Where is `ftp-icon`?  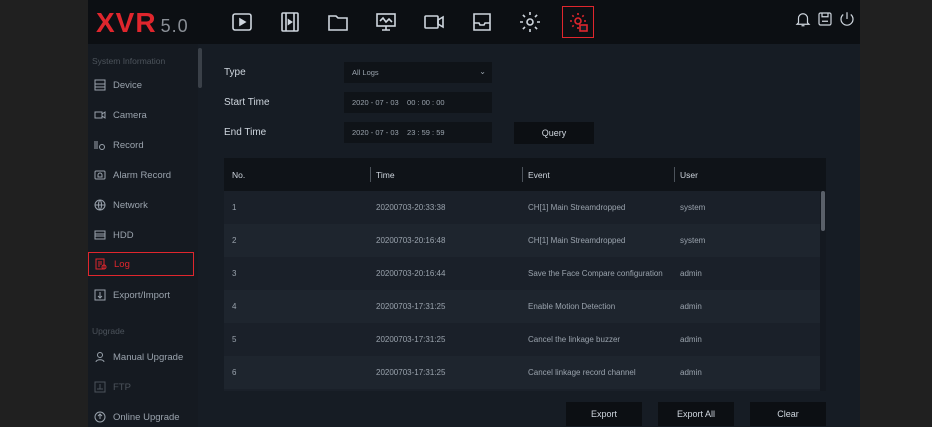
ftp-icon is located at coordinates (100, 387).